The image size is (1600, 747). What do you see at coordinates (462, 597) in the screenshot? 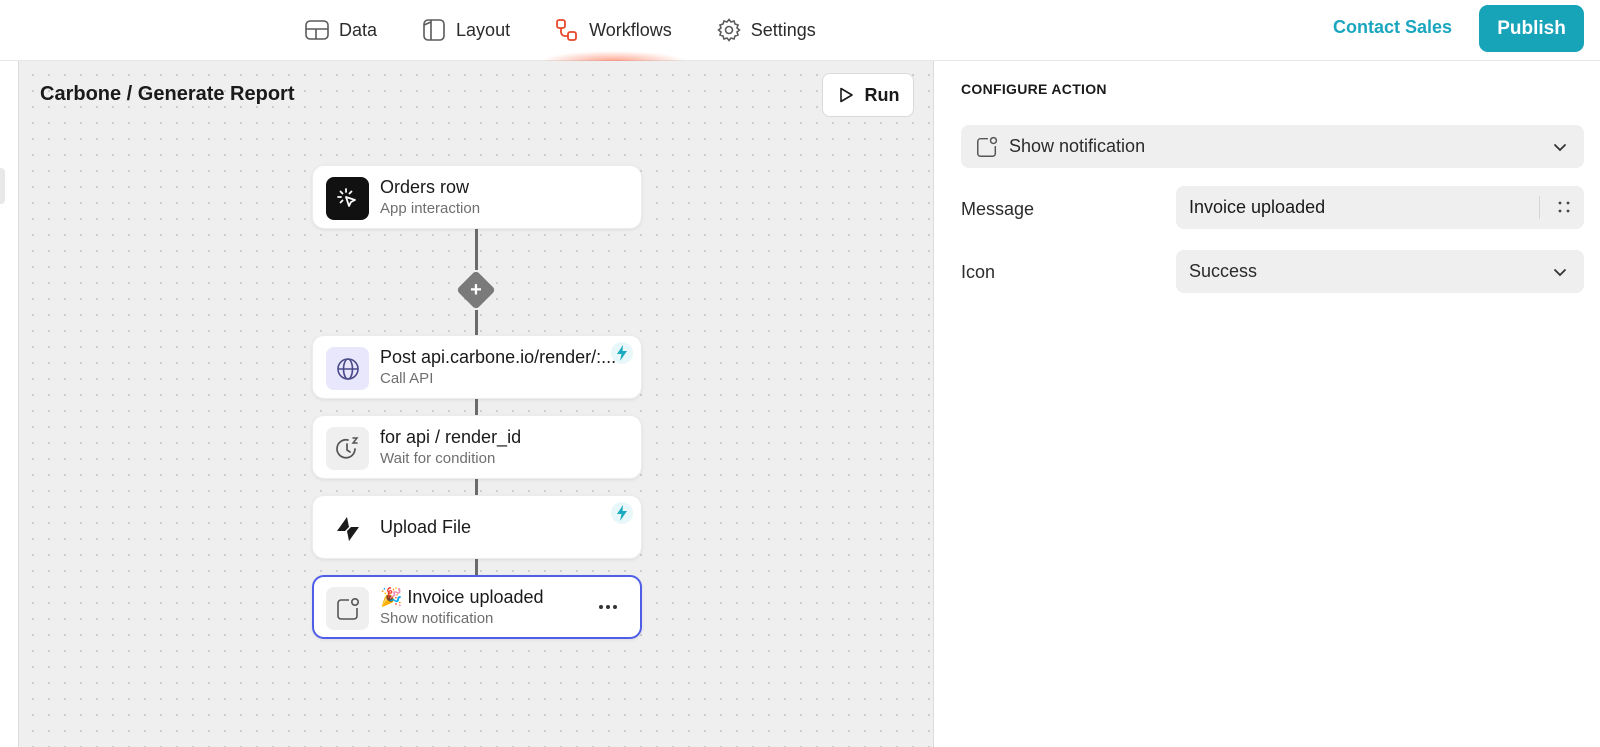
I see `node-title: 🎉 Invoice uploaded` at bounding box center [462, 597].